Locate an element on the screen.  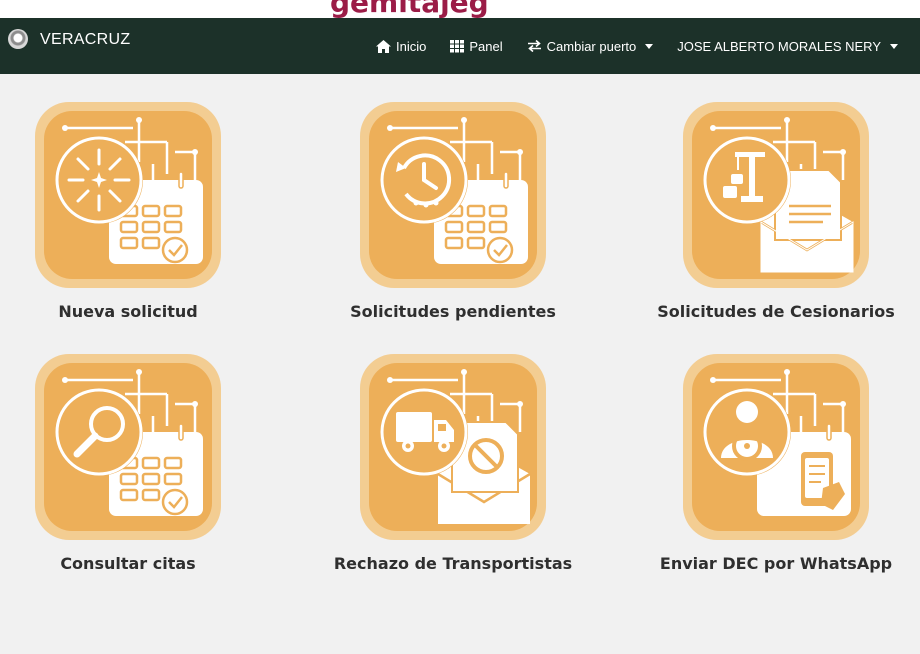
user-menu-dropdown: JOSE ALBERTO MORALES NERY is located at coordinates (787, 46).